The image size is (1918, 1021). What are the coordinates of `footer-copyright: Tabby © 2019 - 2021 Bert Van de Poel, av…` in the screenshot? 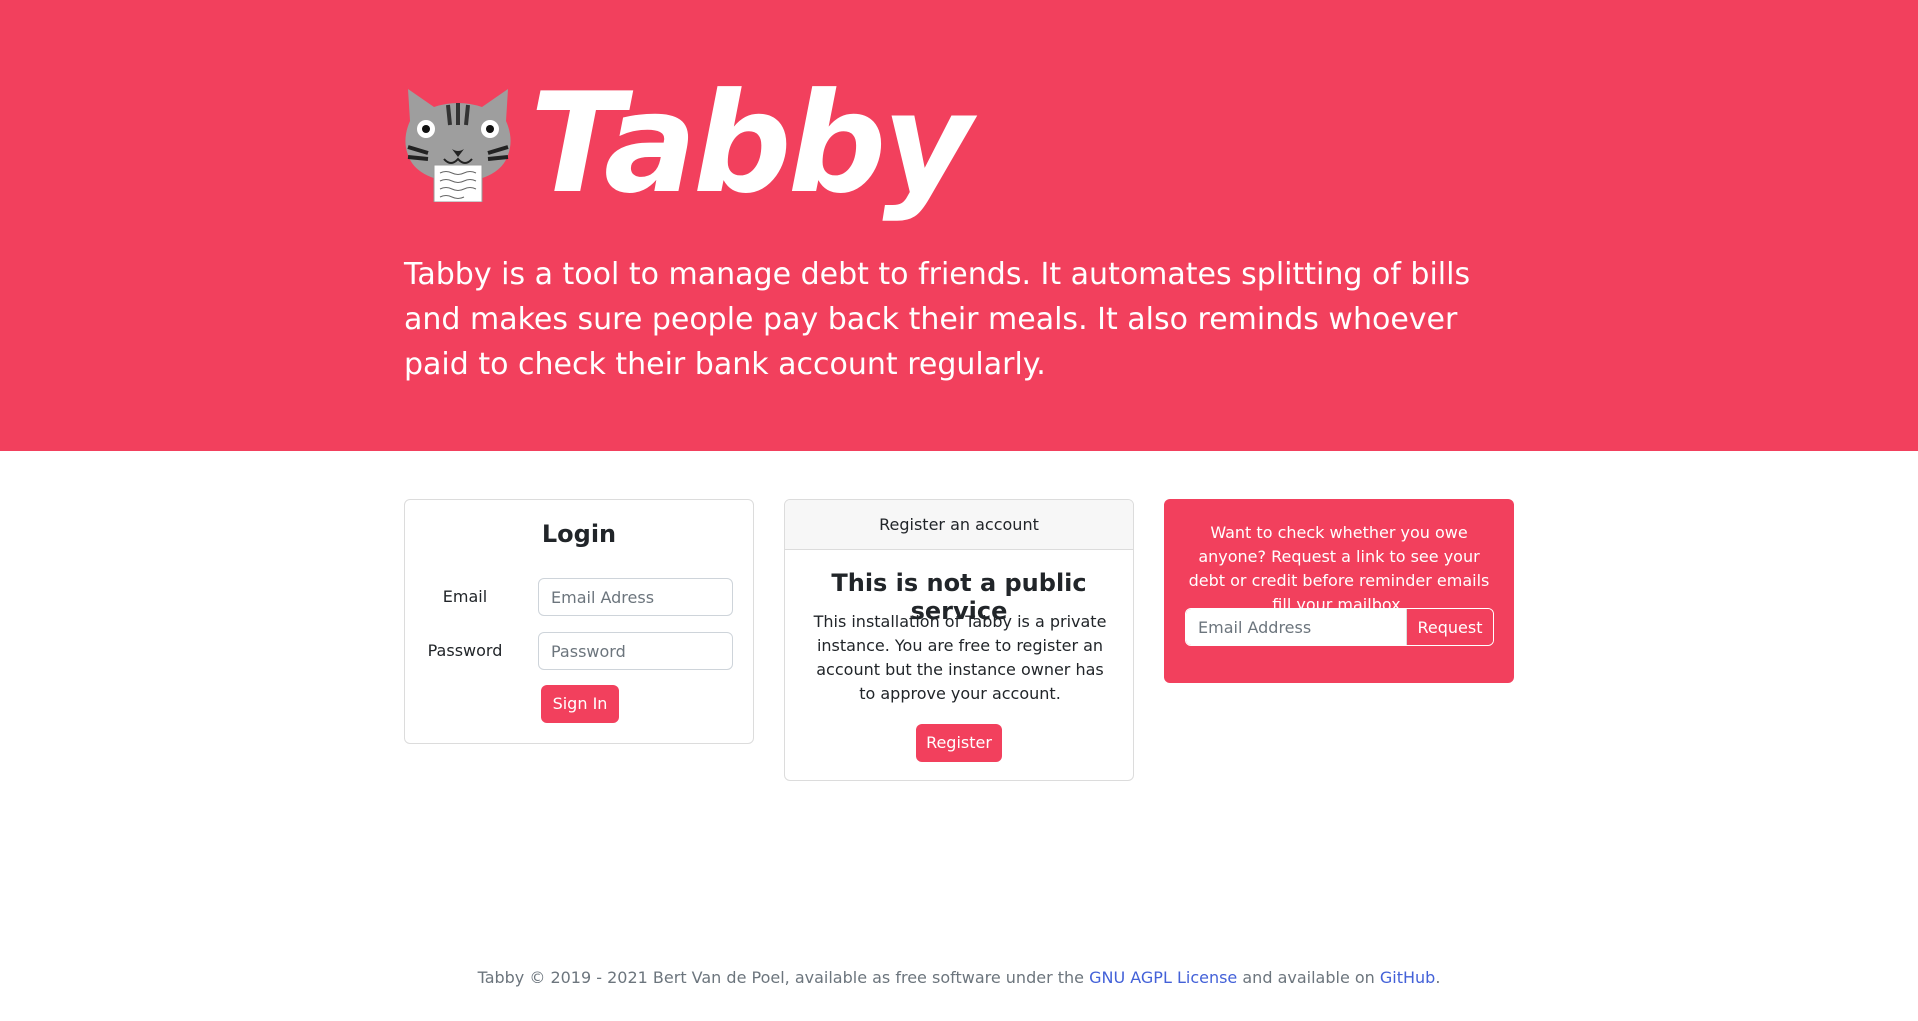 It's located at (780, 977).